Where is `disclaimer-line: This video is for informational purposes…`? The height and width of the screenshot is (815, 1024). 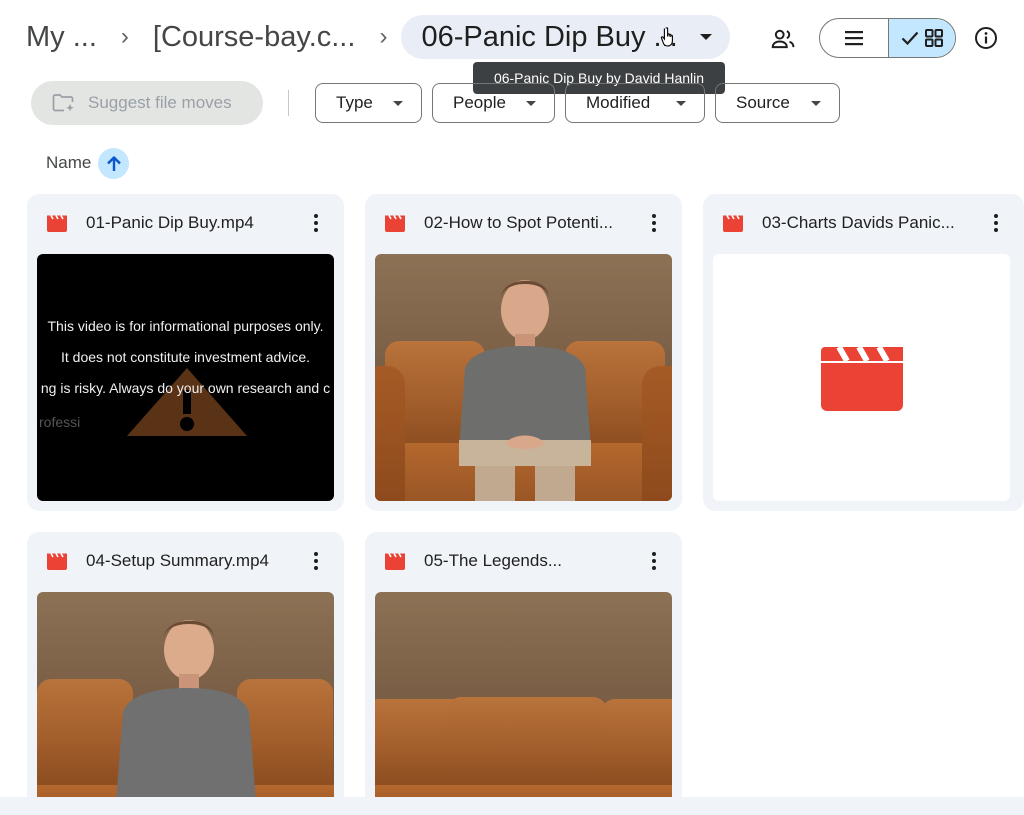
disclaimer-line: This video is for informational purposes… is located at coordinates (185, 326).